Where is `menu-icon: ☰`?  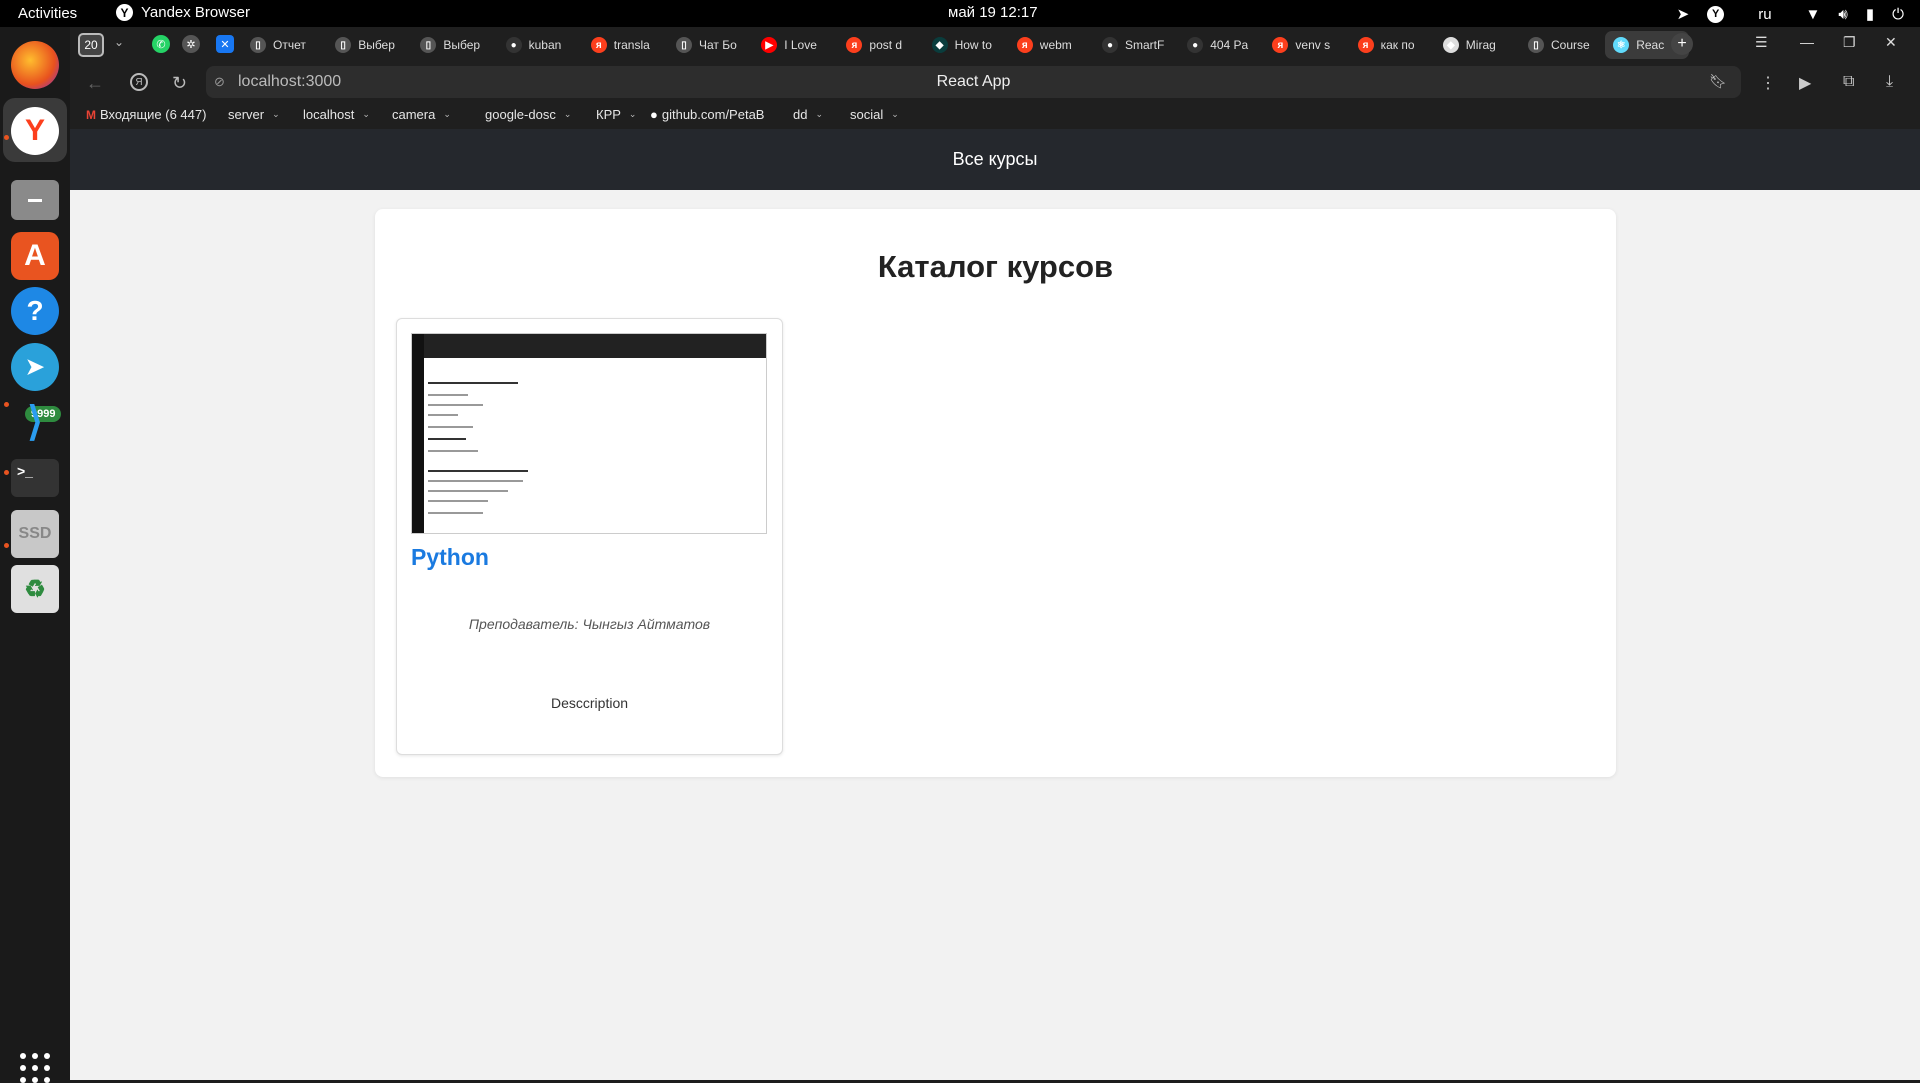 menu-icon: ☰ is located at coordinates (1761, 42).